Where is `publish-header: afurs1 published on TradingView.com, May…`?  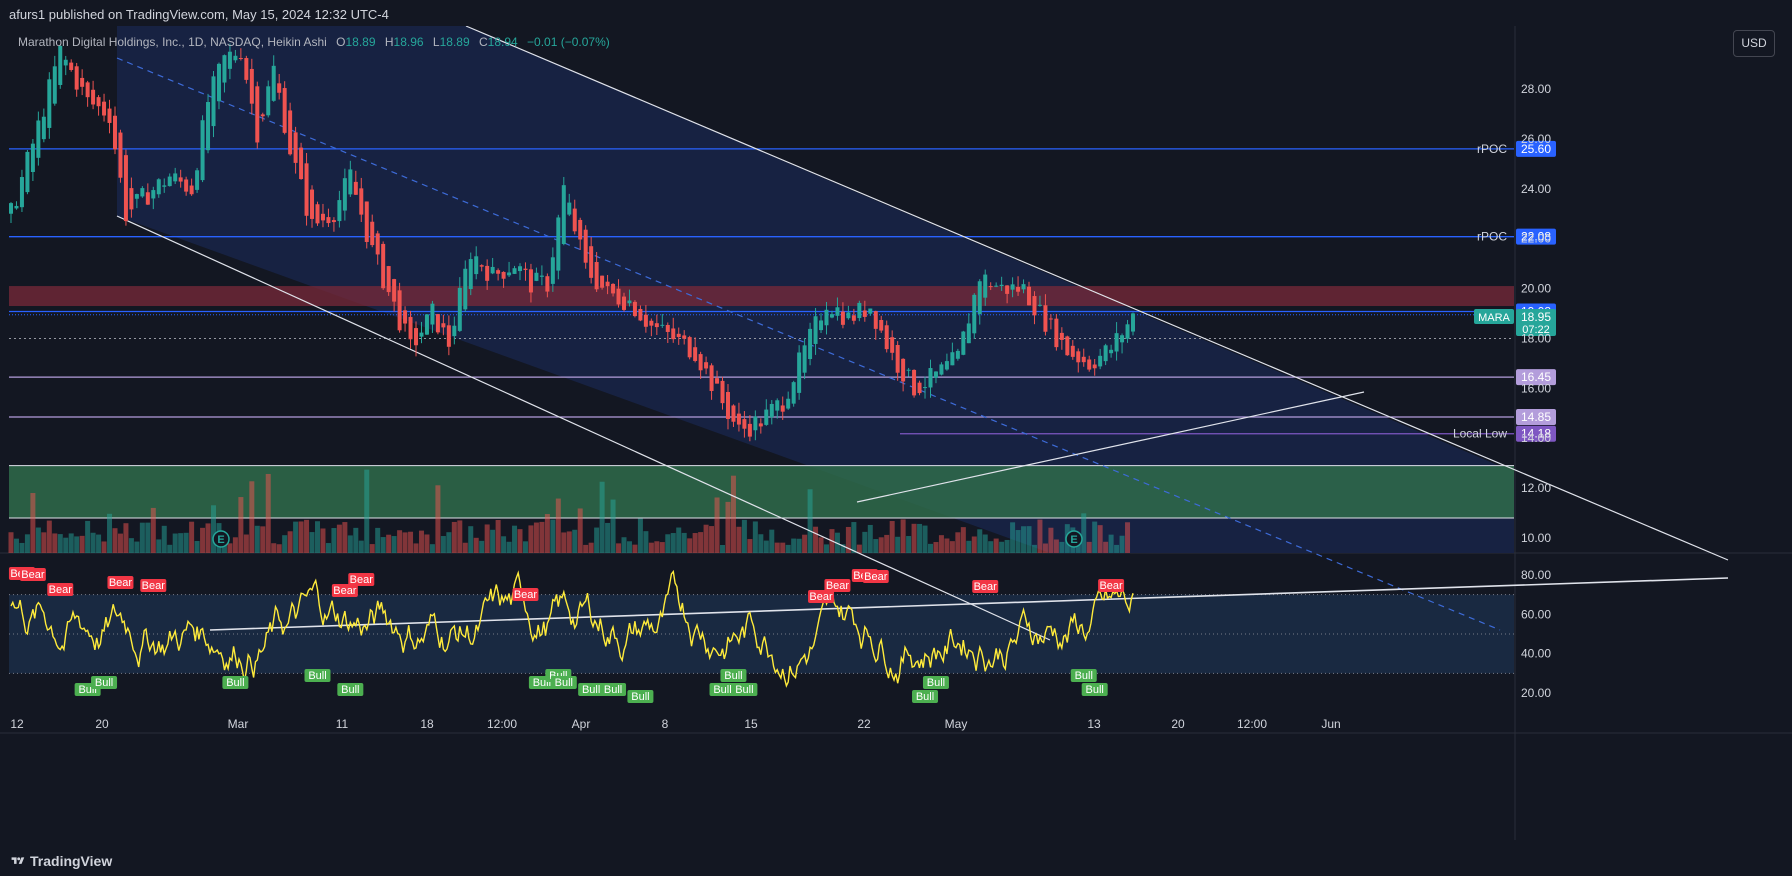 publish-header: afurs1 published on TradingView.com, May… is located at coordinates (896, 13).